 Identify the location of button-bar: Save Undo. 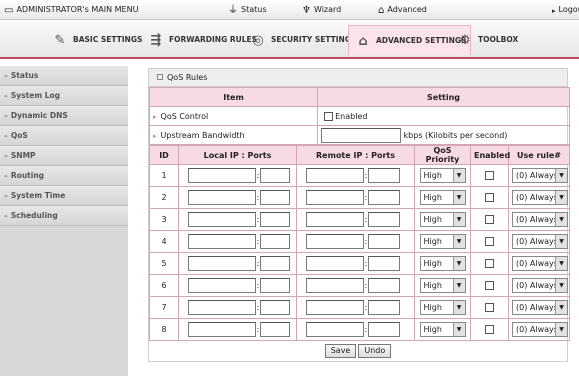
(358, 351).